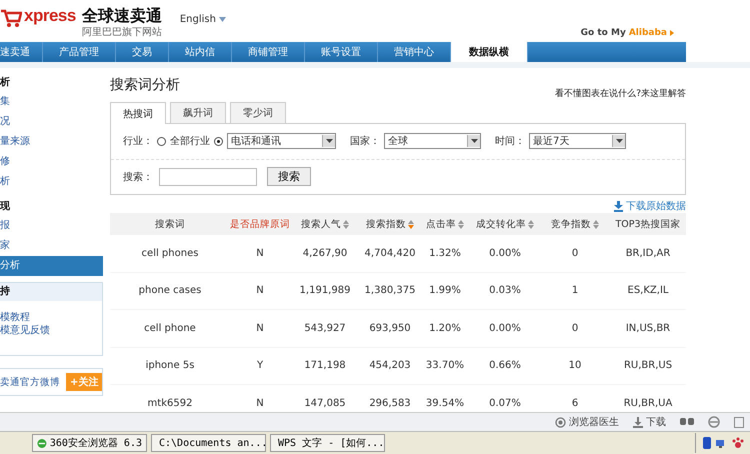 The height and width of the screenshot is (454, 750). Describe the element at coordinates (649, 422) in the screenshot. I see `status-item: 下载` at that location.